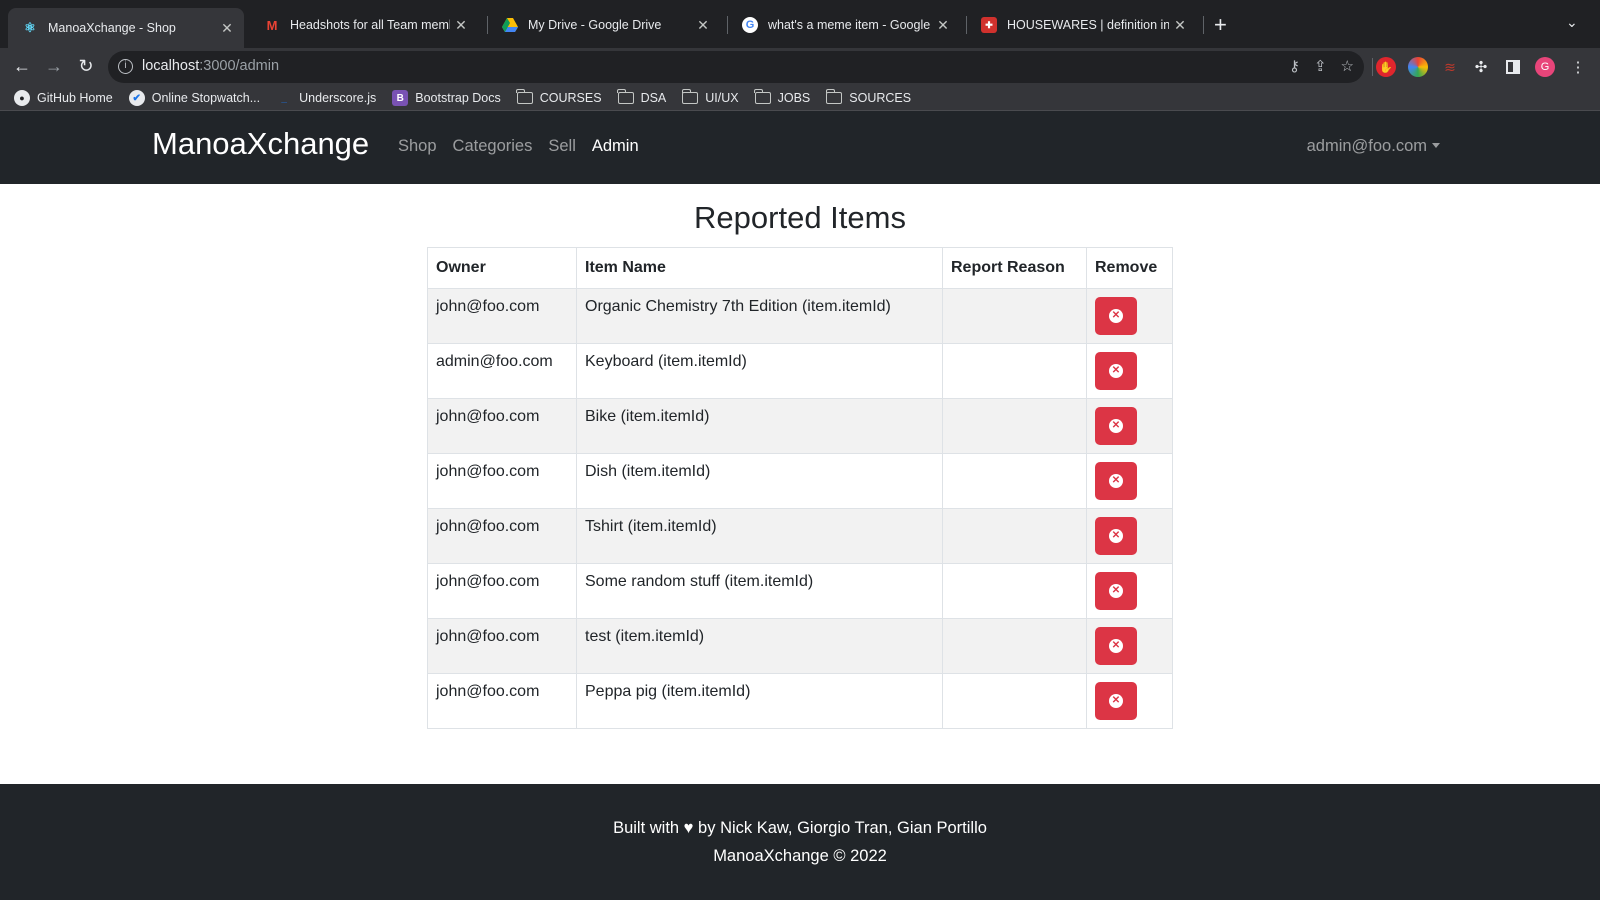  What do you see at coordinates (800, 481) in the screenshot?
I see `table-row: john@foo.com Dish (item.itemId) ✕` at bounding box center [800, 481].